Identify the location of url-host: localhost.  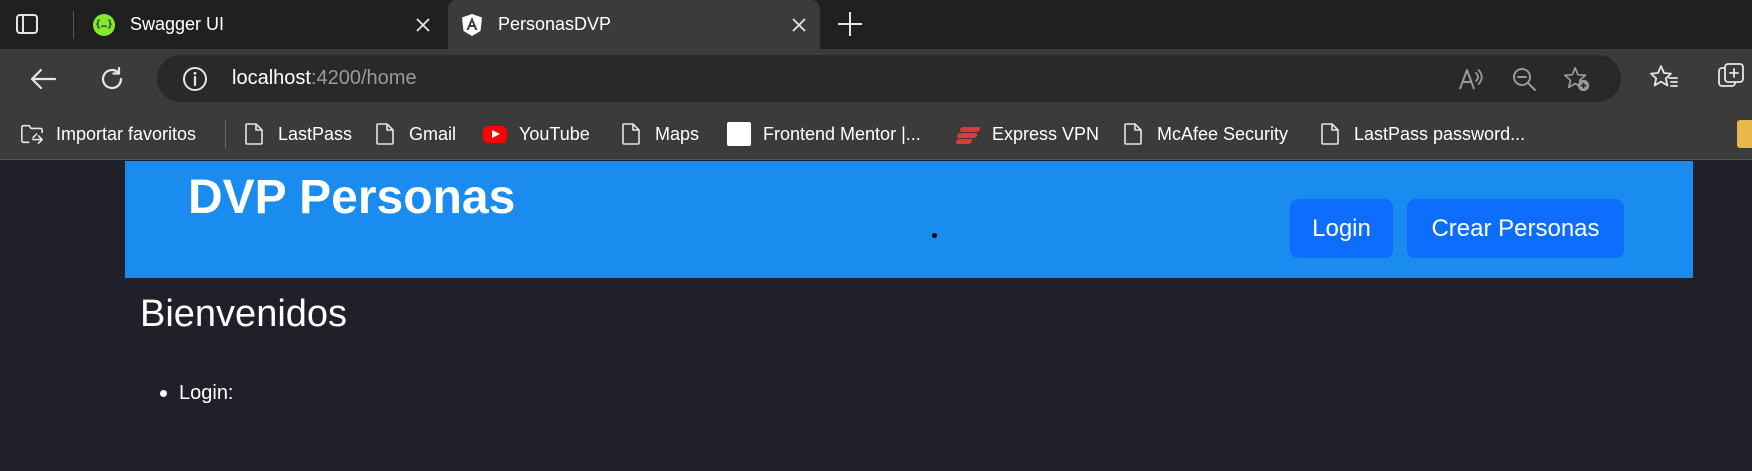
(271, 78).